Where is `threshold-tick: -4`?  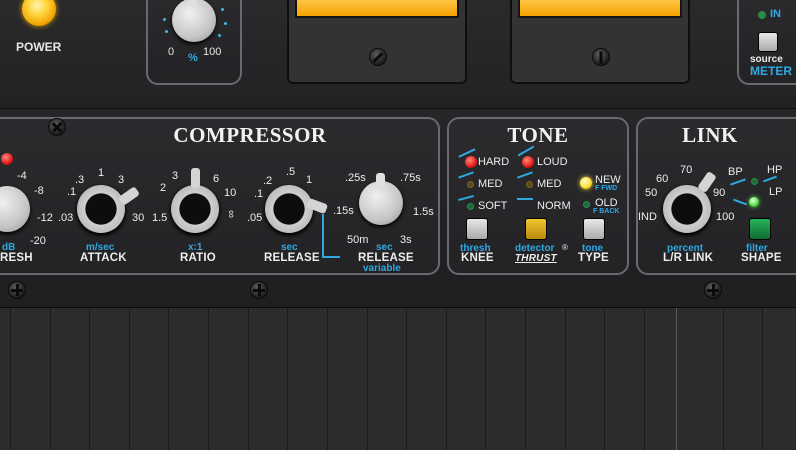 threshold-tick: -4 is located at coordinates (22, 176).